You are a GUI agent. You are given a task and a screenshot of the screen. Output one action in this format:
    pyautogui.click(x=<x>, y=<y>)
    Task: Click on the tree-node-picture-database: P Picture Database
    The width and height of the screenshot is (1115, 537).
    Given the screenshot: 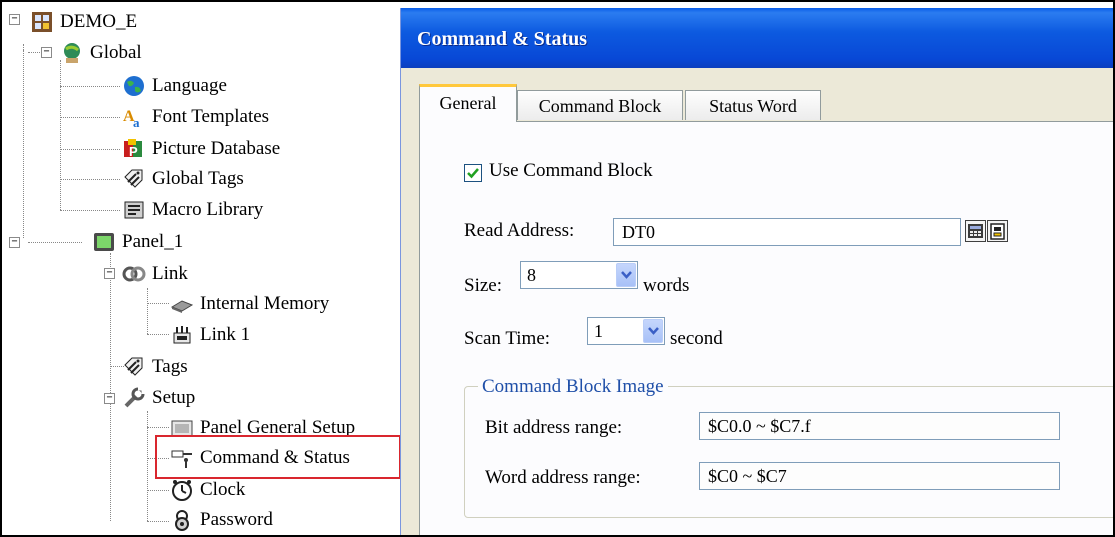 What is the action you would take?
    pyautogui.click(x=202, y=149)
    